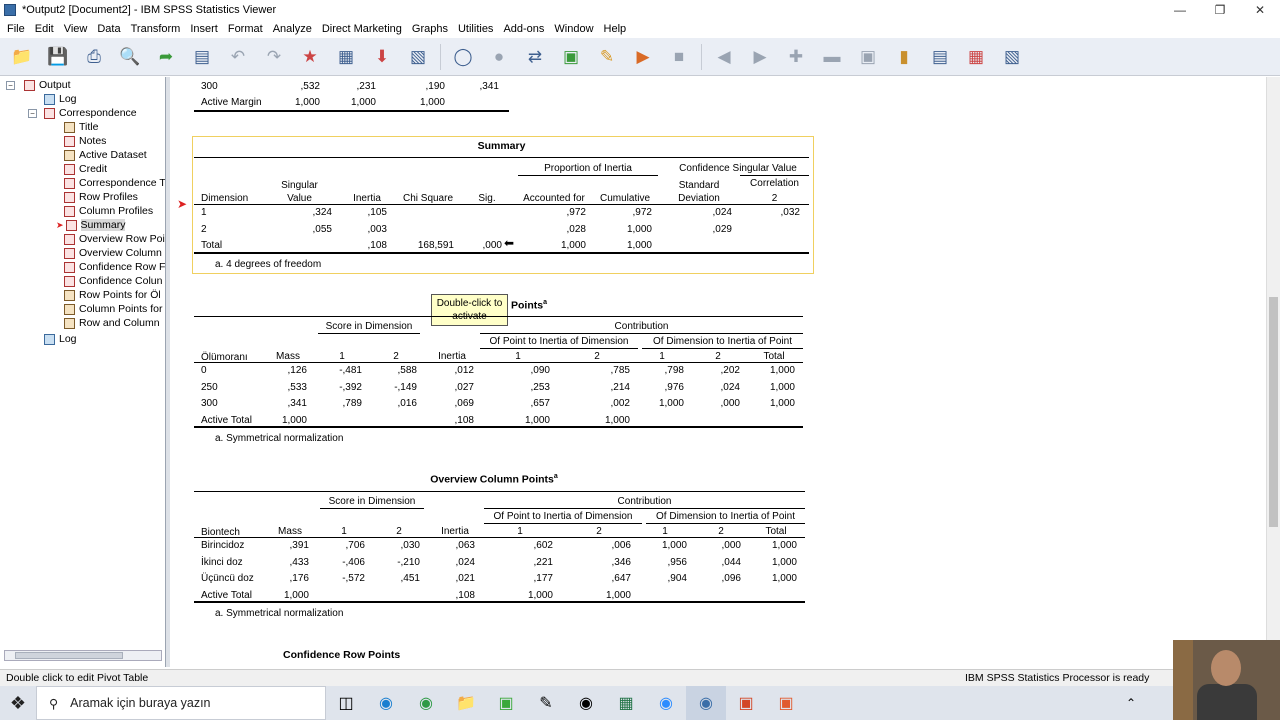 Image resolution: width=1280 pixels, height=720 pixels. I want to click on menu-view: View, so click(76, 29).